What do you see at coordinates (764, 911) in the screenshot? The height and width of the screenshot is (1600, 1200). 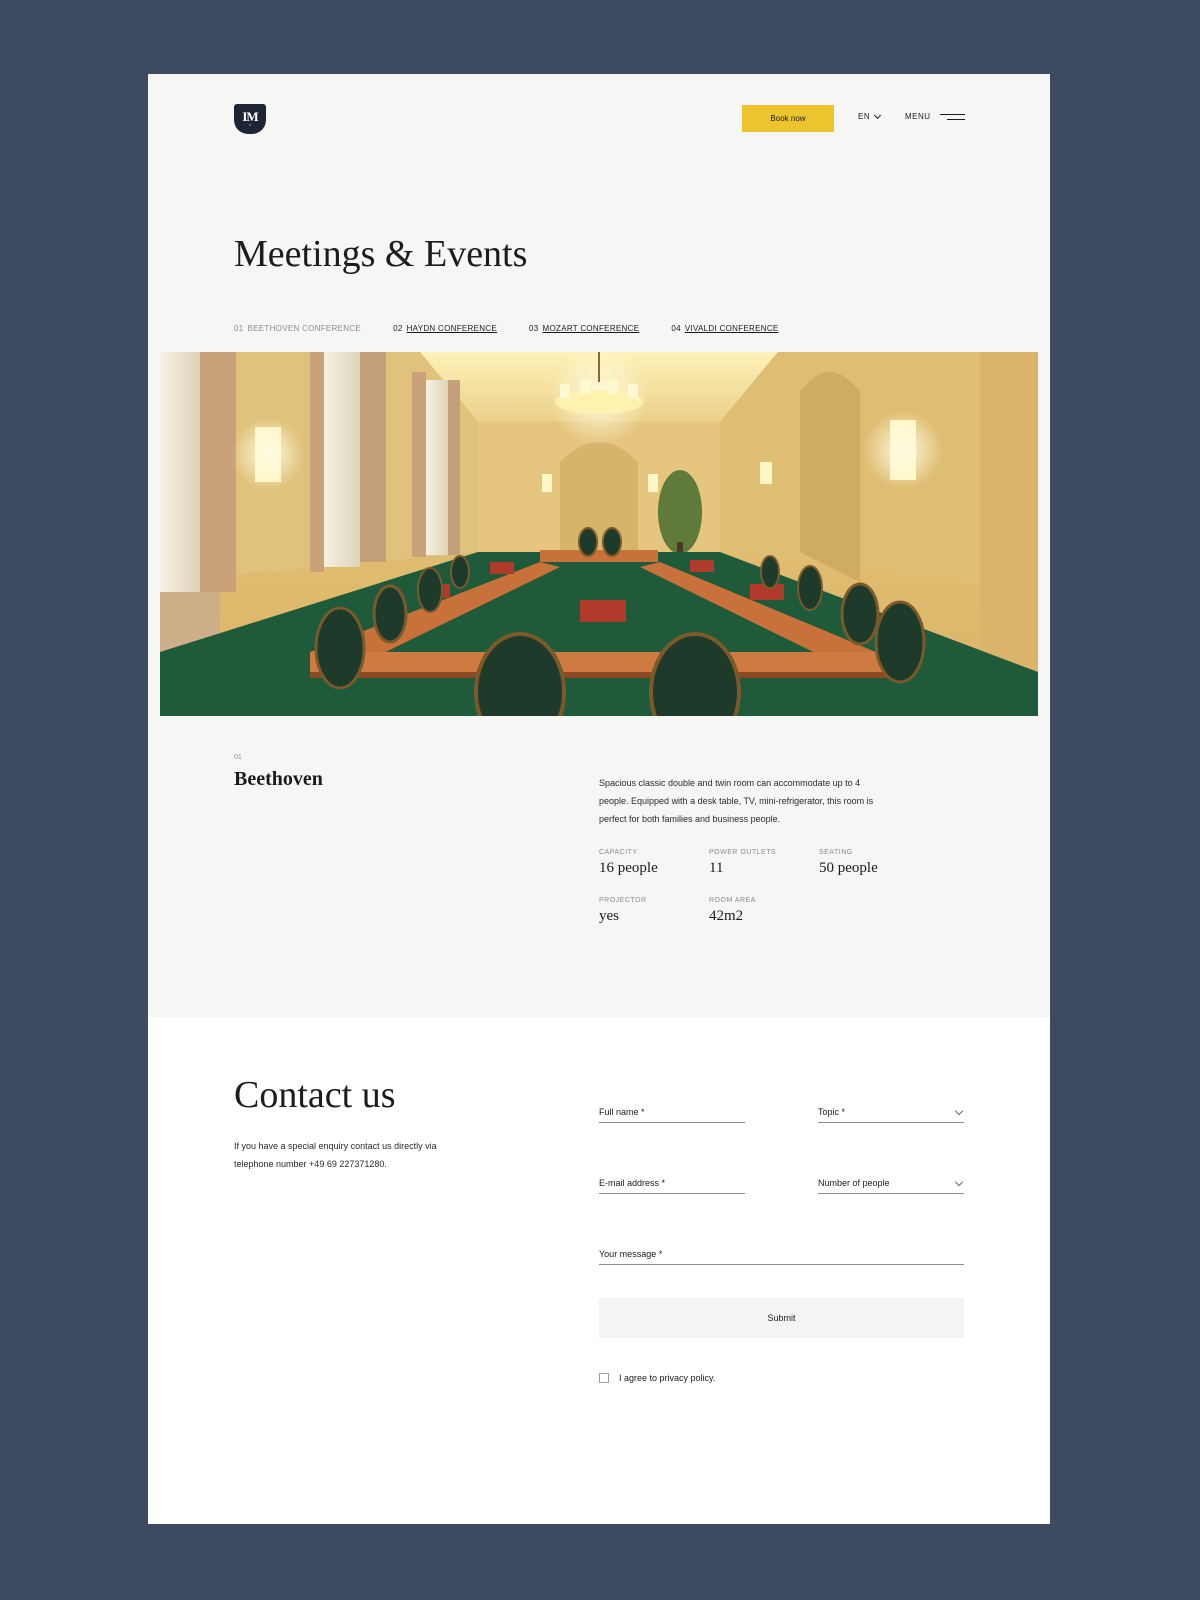 I see `spec-room-area: ROOM AREA 42m2` at bounding box center [764, 911].